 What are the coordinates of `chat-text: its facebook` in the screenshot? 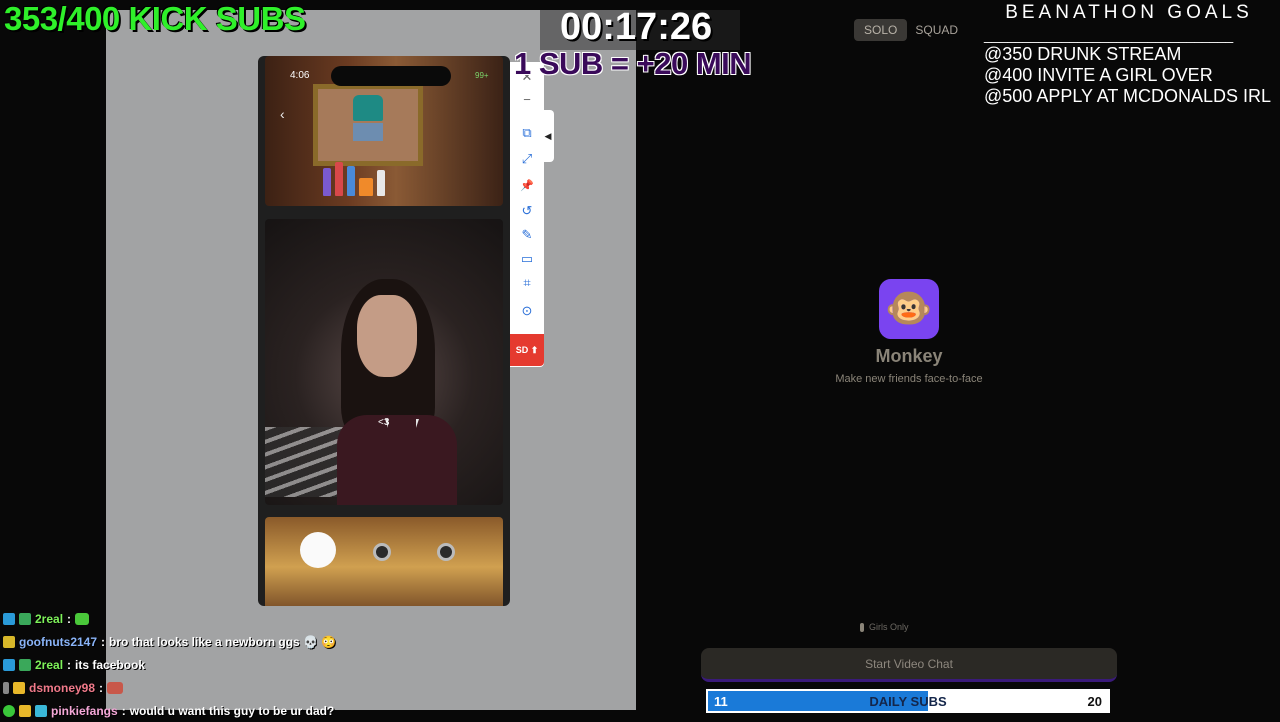 It's located at (110, 664).